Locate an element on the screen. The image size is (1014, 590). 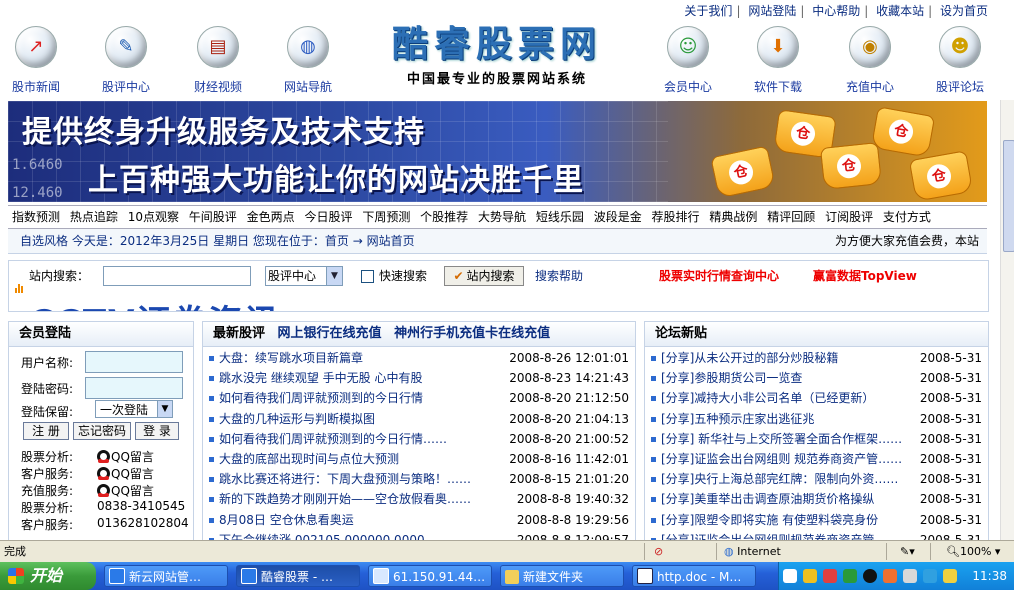
top-link-homepage: 设为首页 is located at coordinates (964, 11).